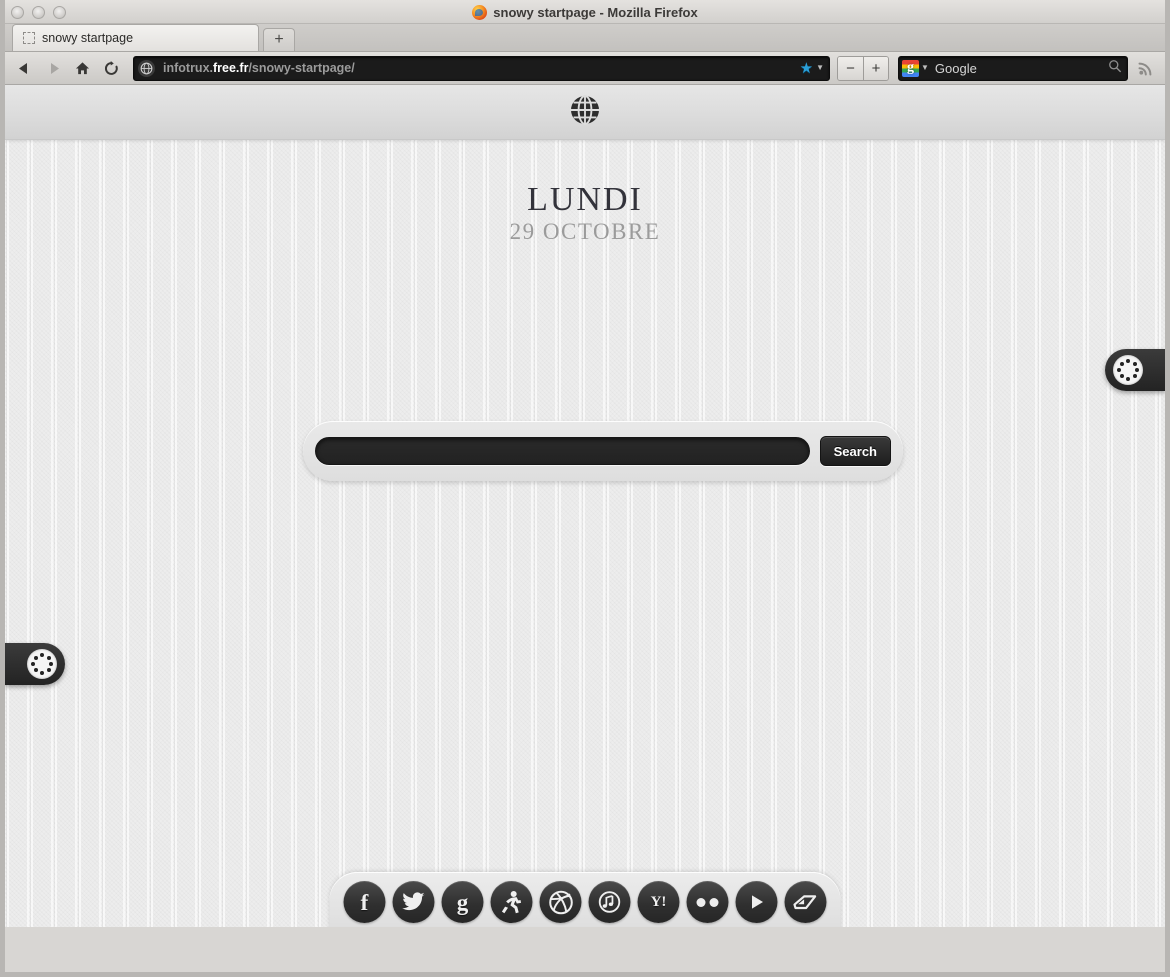  What do you see at coordinates (562, 451) in the screenshot?
I see `search-input` at bounding box center [562, 451].